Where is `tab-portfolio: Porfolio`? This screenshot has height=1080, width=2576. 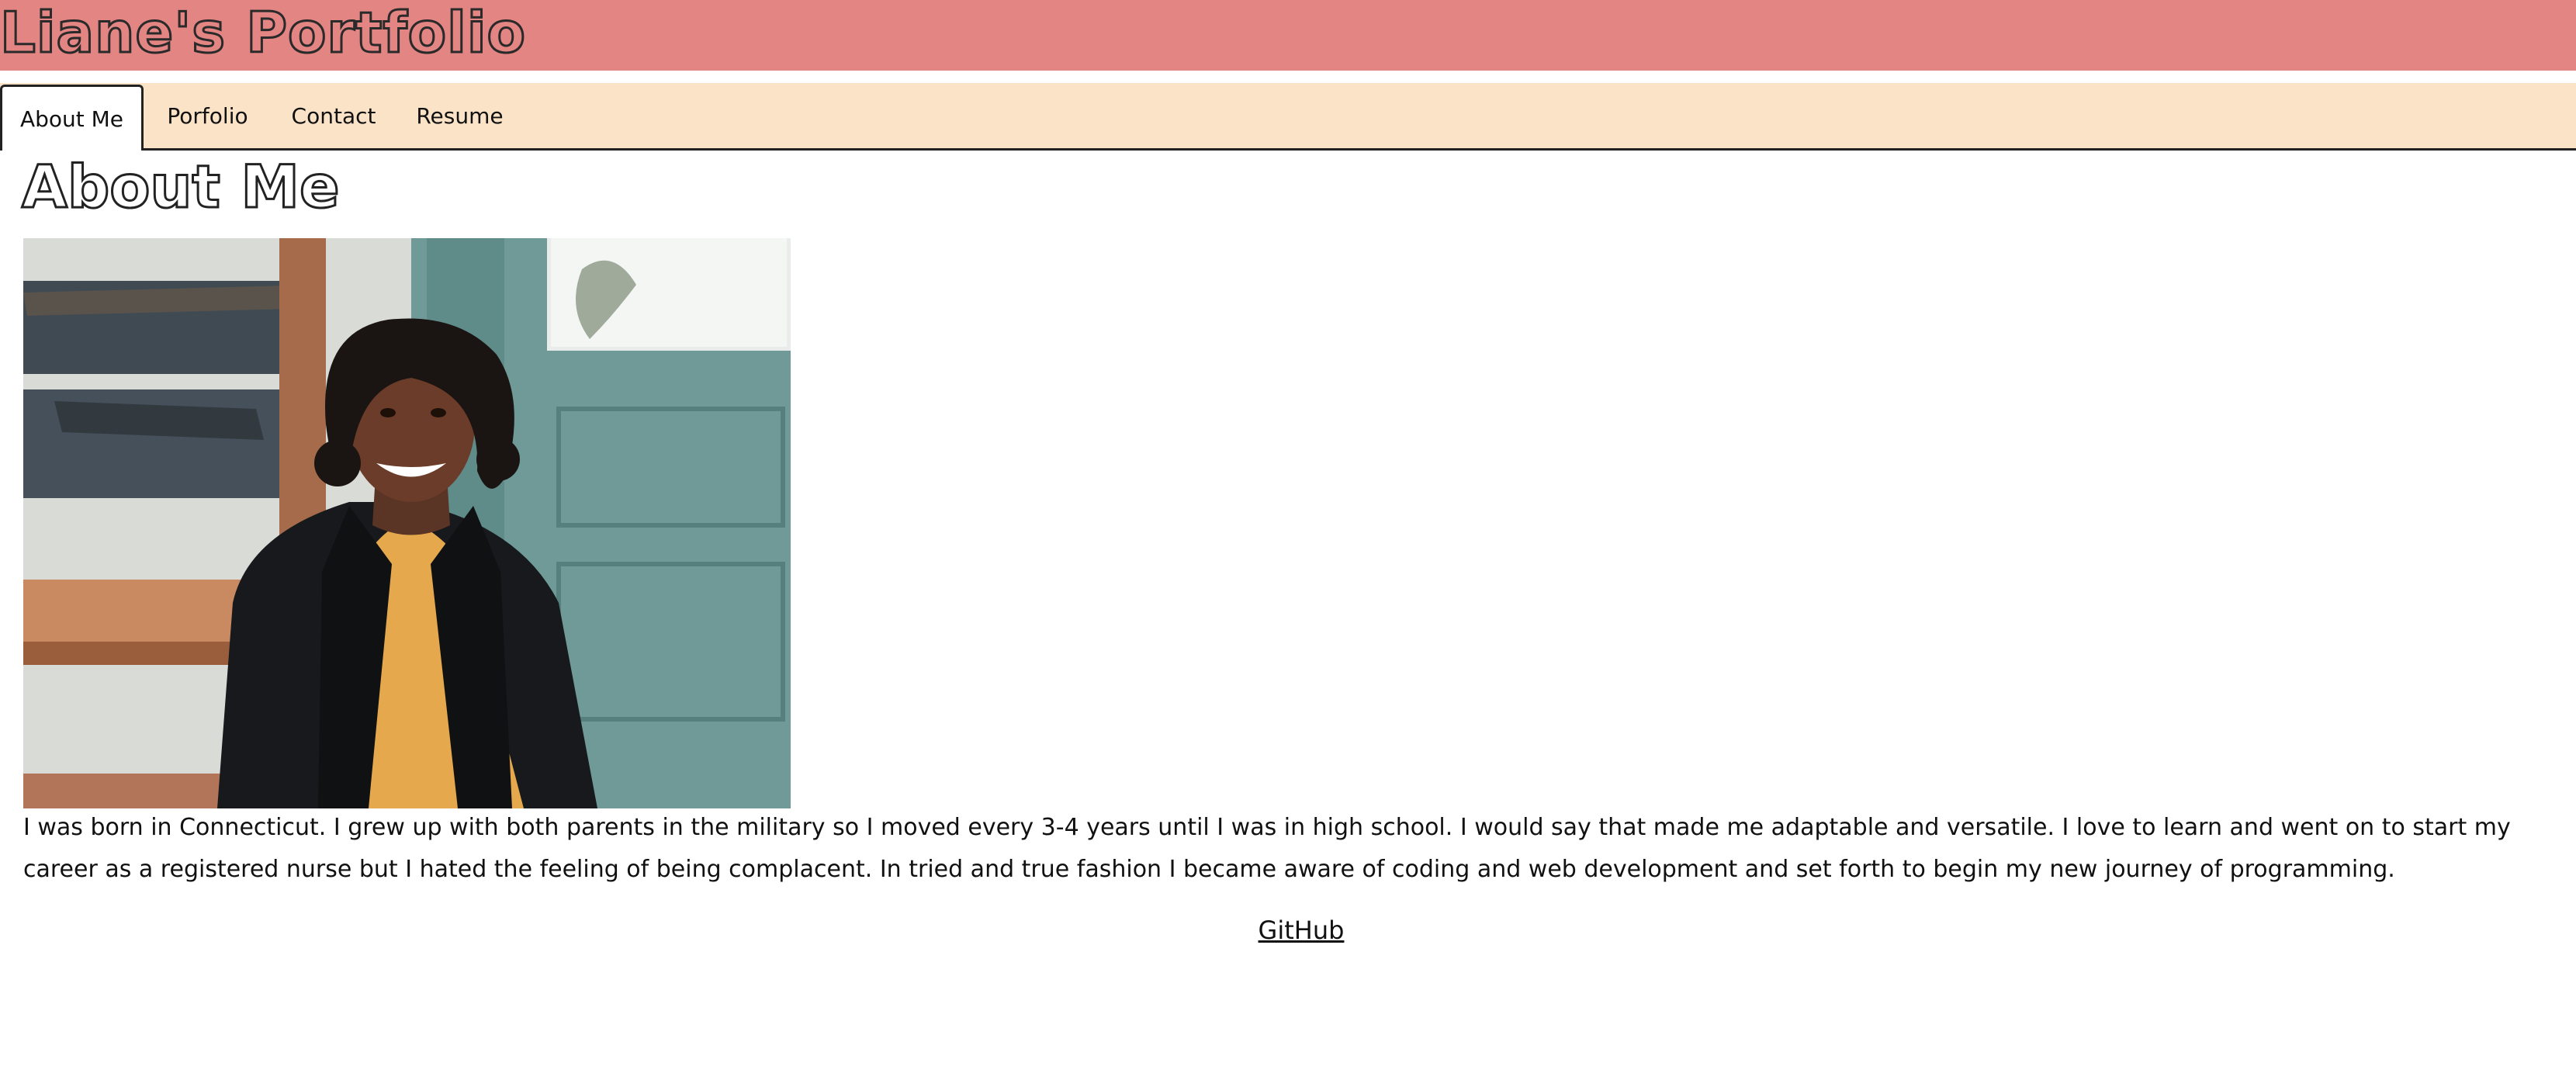 tab-portfolio: Porfolio is located at coordinates (207, 116).